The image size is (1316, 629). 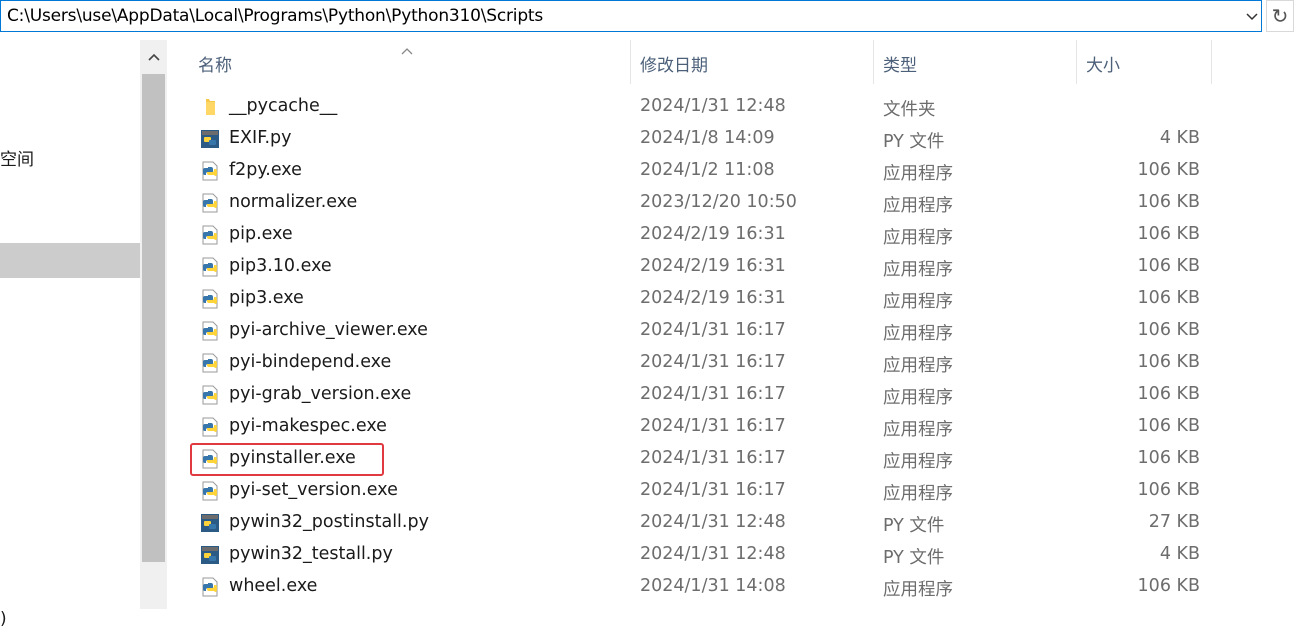 I want to click on file-row: normalizer.exe 2023/12/20 10:50 应用程序 106 KB, so click(x=701, y=203).